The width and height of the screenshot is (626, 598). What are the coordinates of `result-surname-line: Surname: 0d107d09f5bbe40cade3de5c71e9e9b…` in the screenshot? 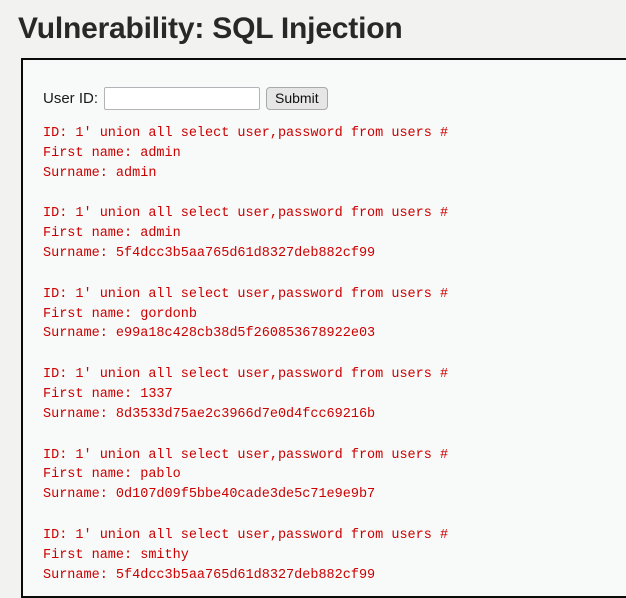 It's located at (209, 495).